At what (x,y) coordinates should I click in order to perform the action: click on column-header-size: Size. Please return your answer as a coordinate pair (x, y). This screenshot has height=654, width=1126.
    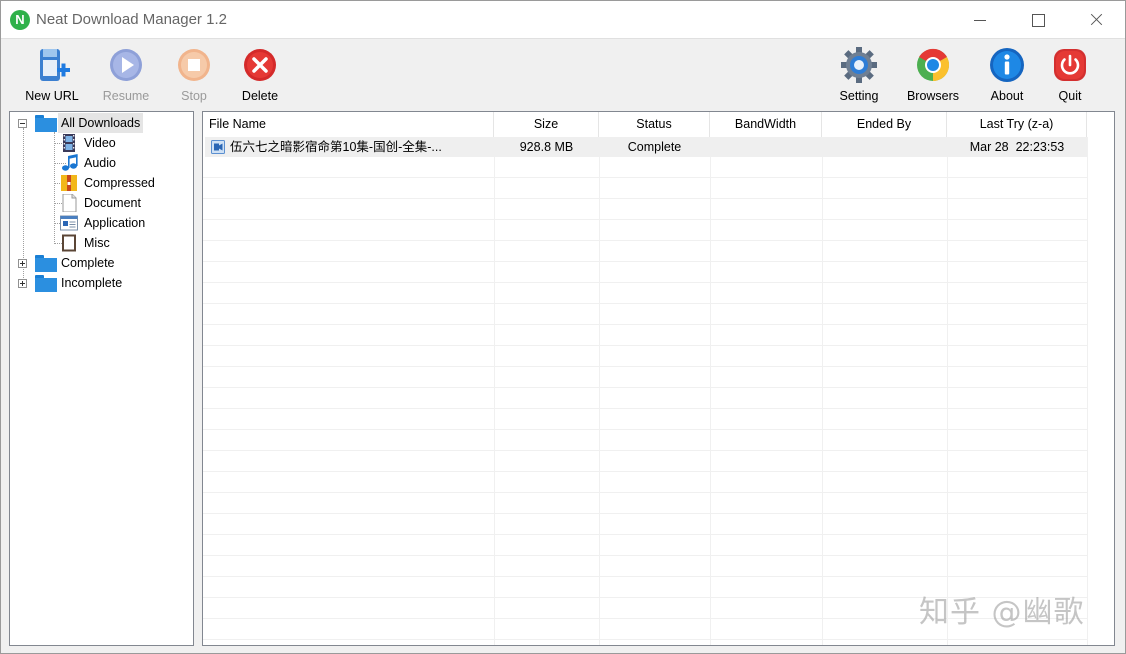
    Looking at the image, I should click on (546, 124).